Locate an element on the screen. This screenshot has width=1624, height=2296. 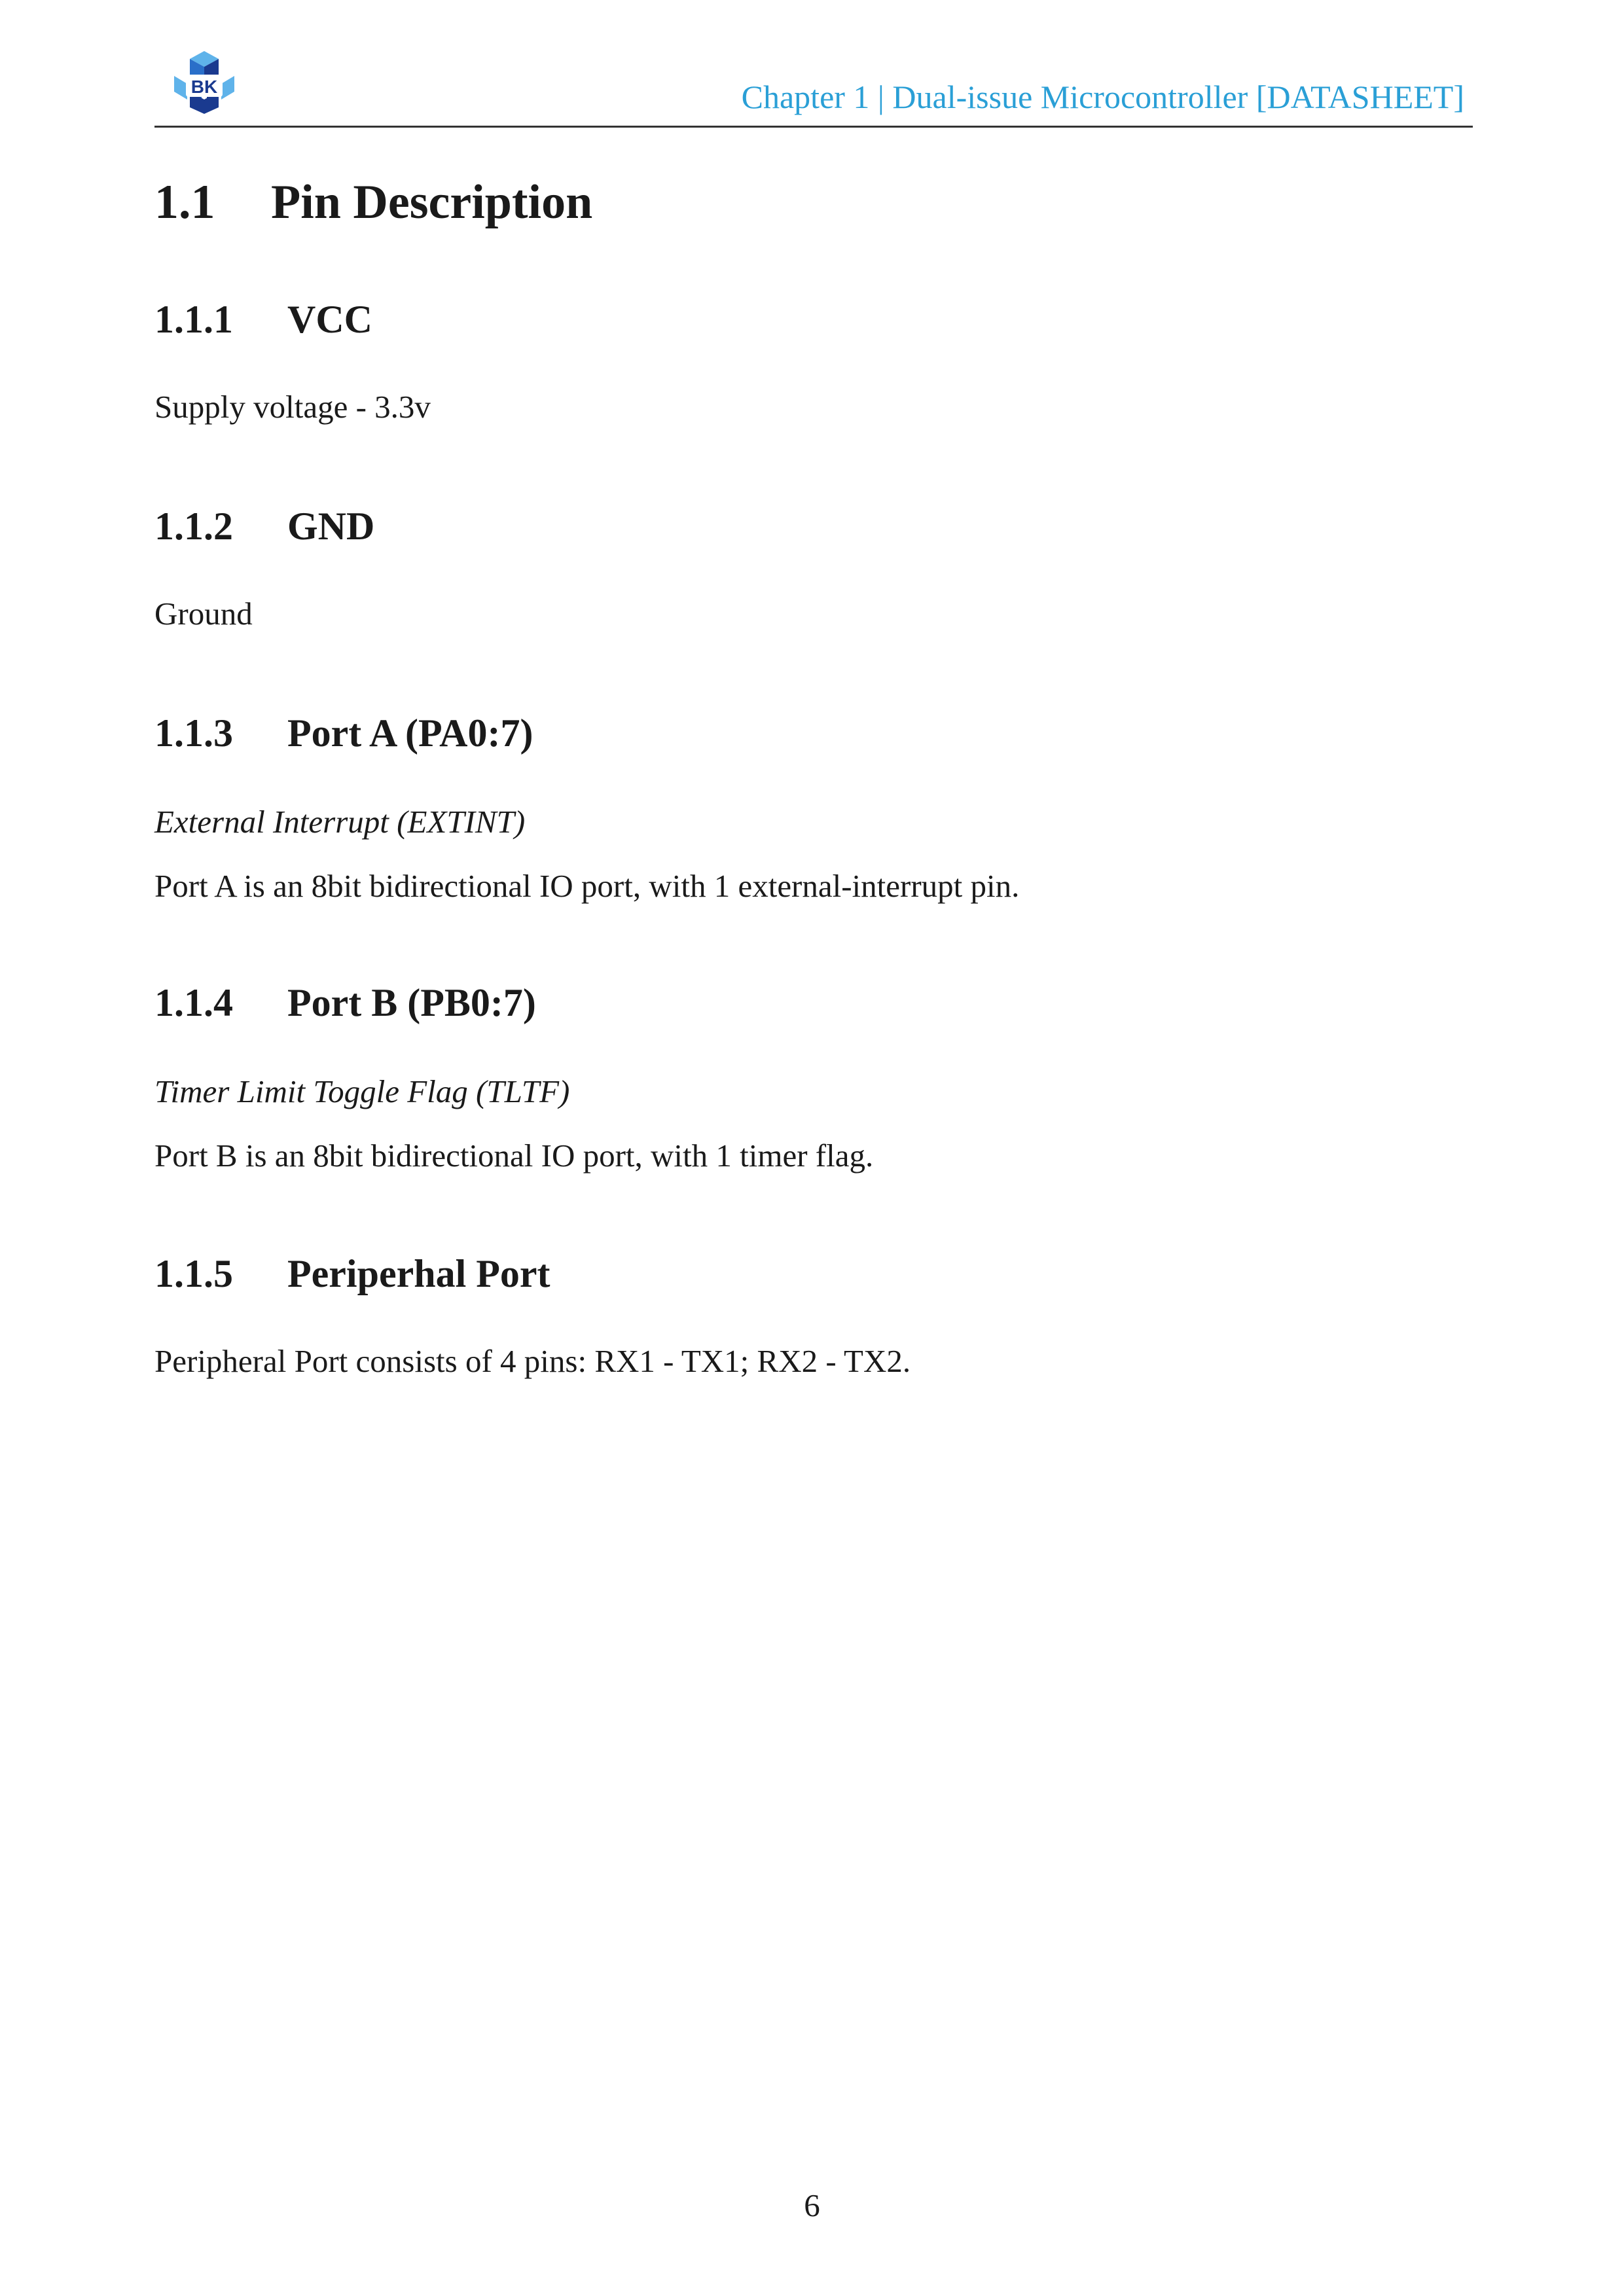
section-heading: 1.1 Pin Description is located at coordinates (373, 202).